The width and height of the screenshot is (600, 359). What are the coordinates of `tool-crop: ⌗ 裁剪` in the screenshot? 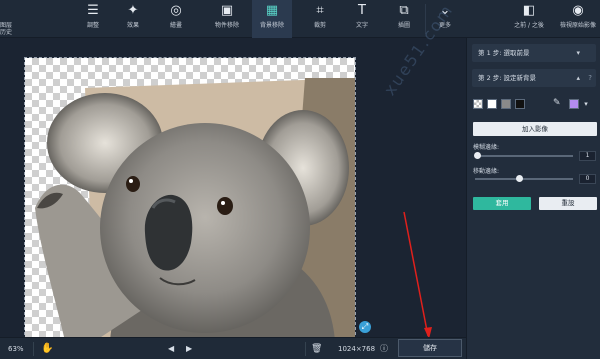 It's located at (320, 19).